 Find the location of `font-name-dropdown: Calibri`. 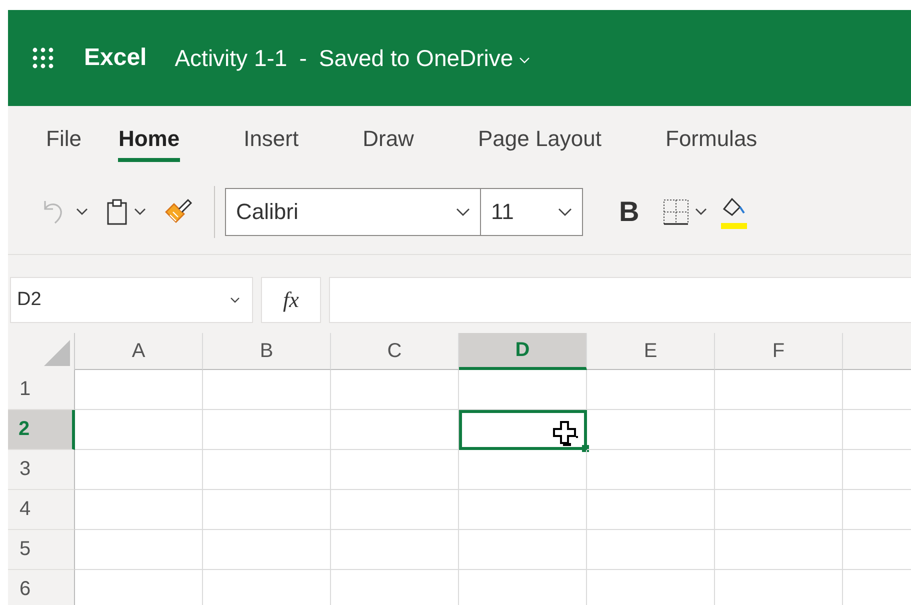

font-name-dropdown: Calibri is located at coordinates (353, 212).